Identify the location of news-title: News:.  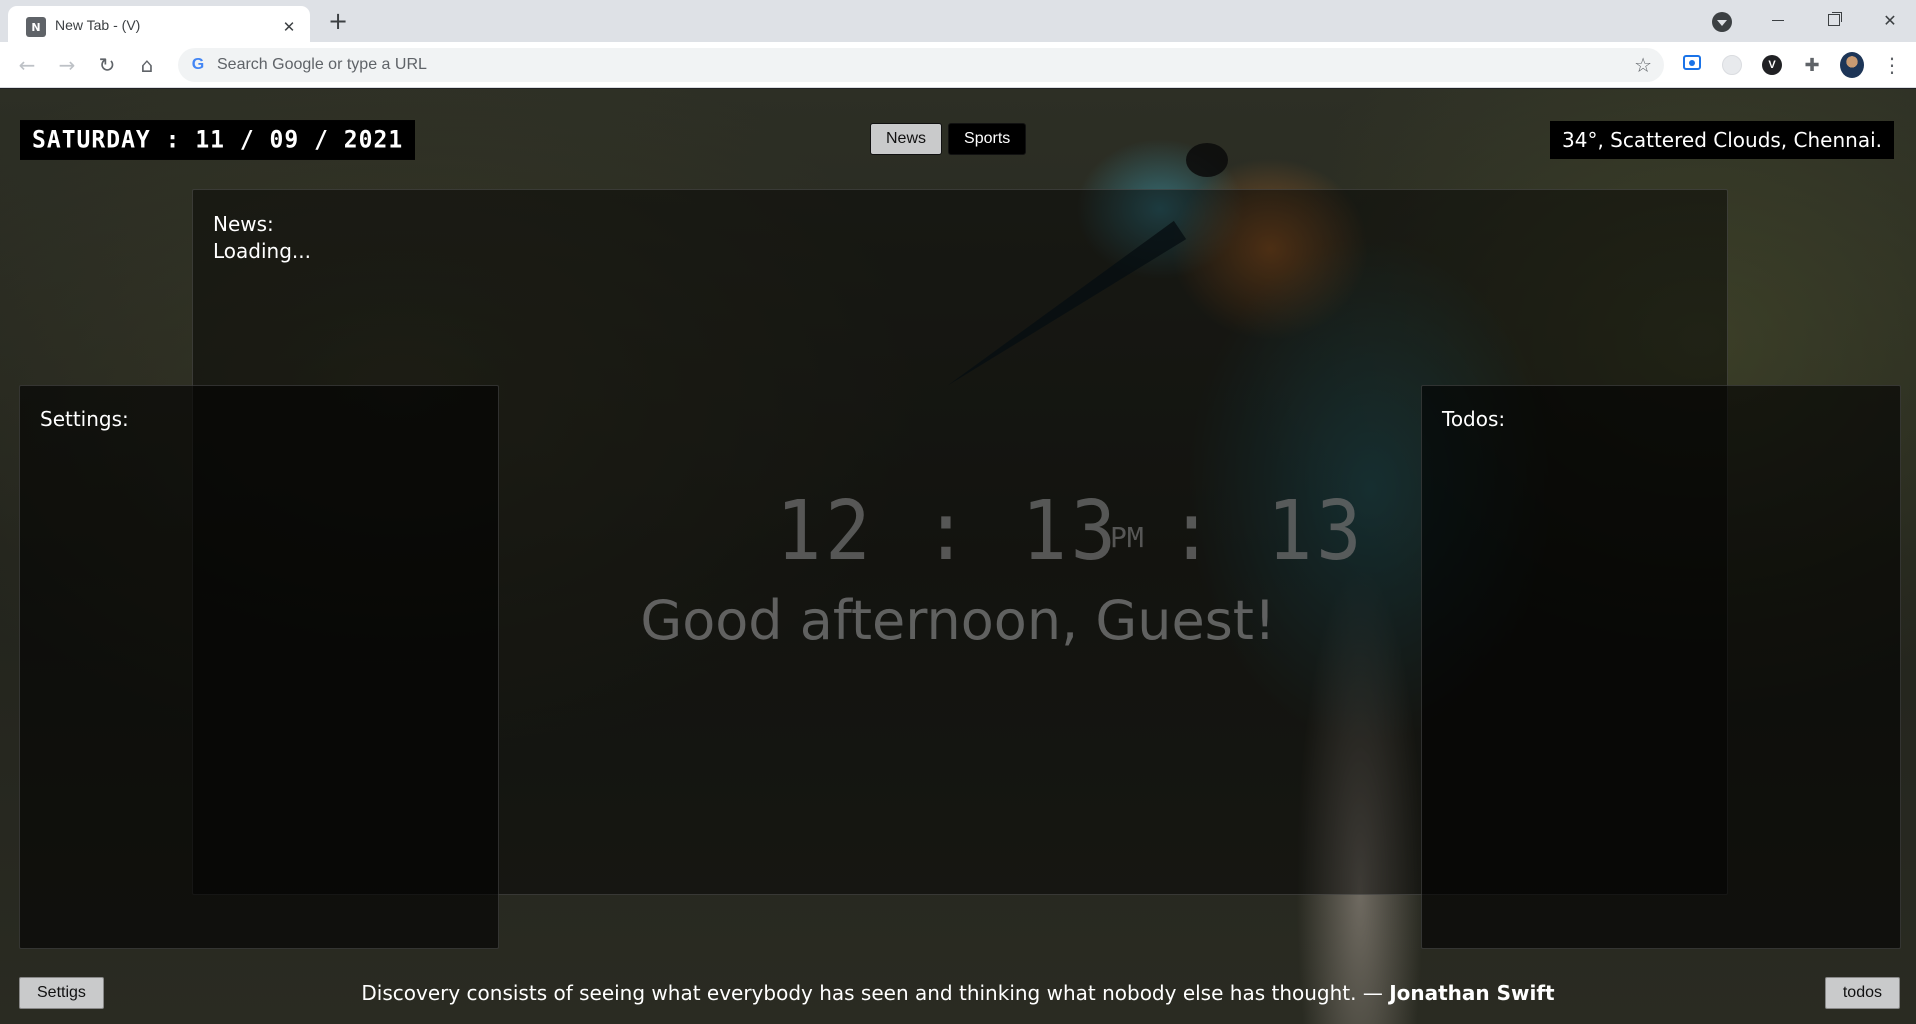
(243, 224).